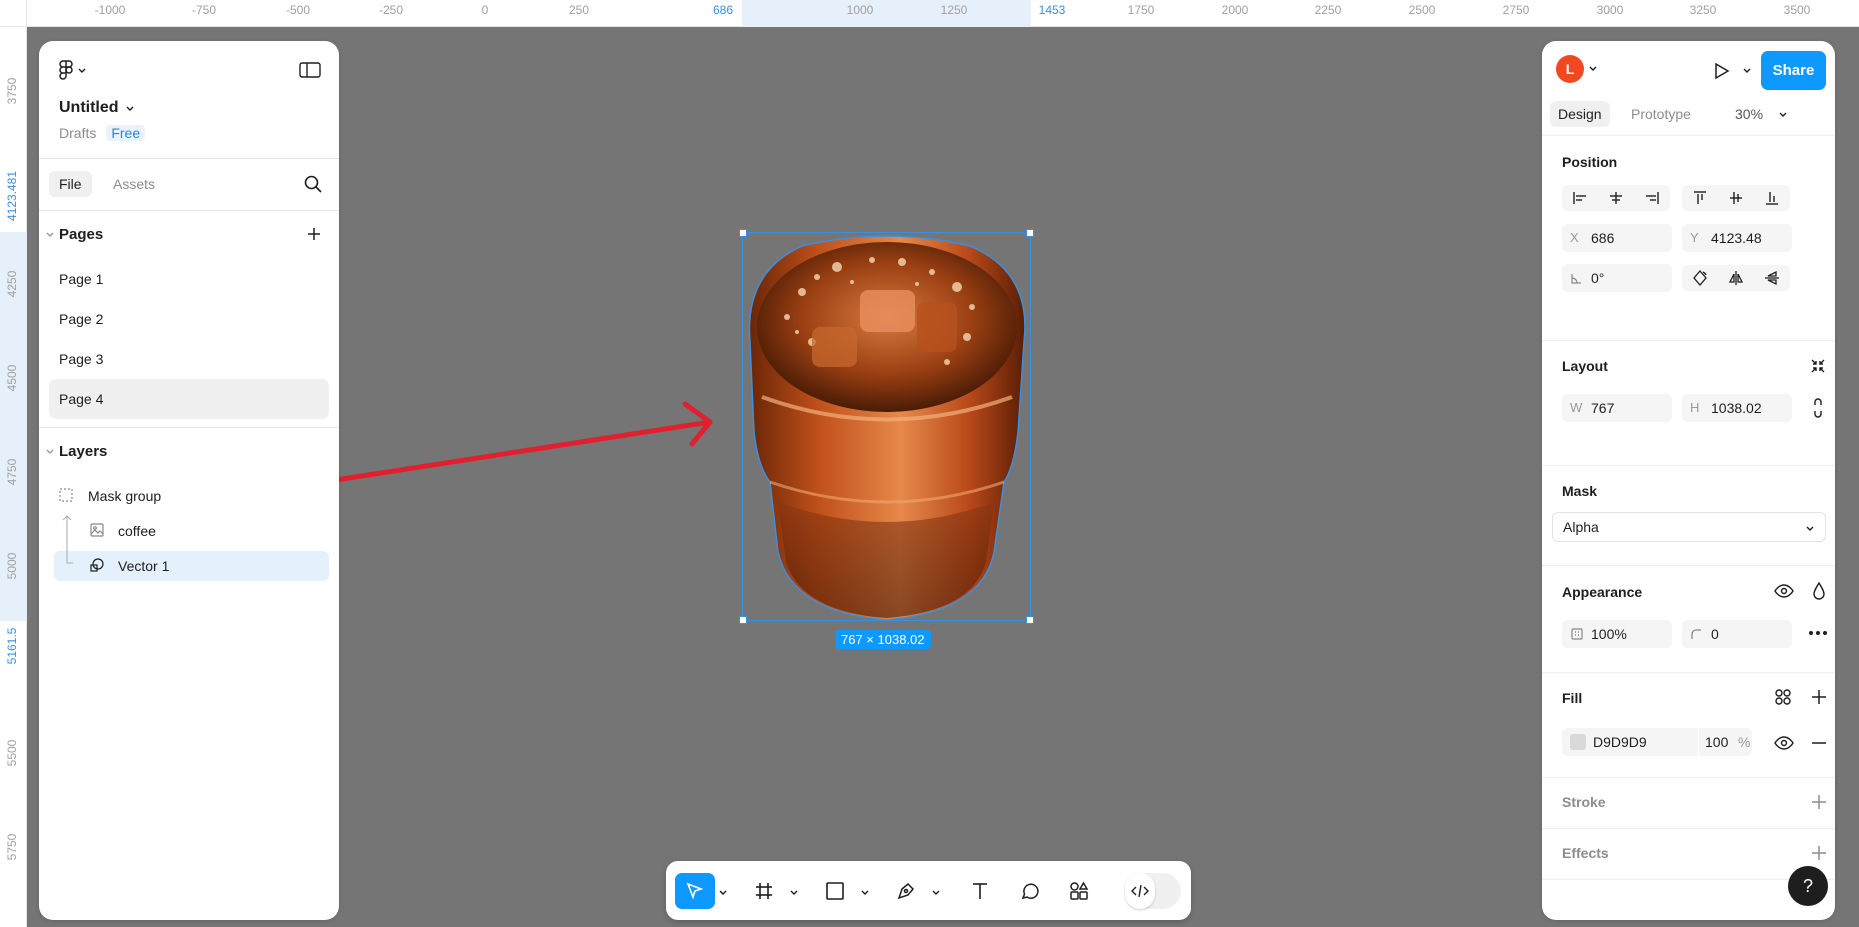 The height and width of the screenshot is (927, 1859). Describe the element at coordinates (1079, 891) in the screenshot. I see `actions-tool-button` at that location.